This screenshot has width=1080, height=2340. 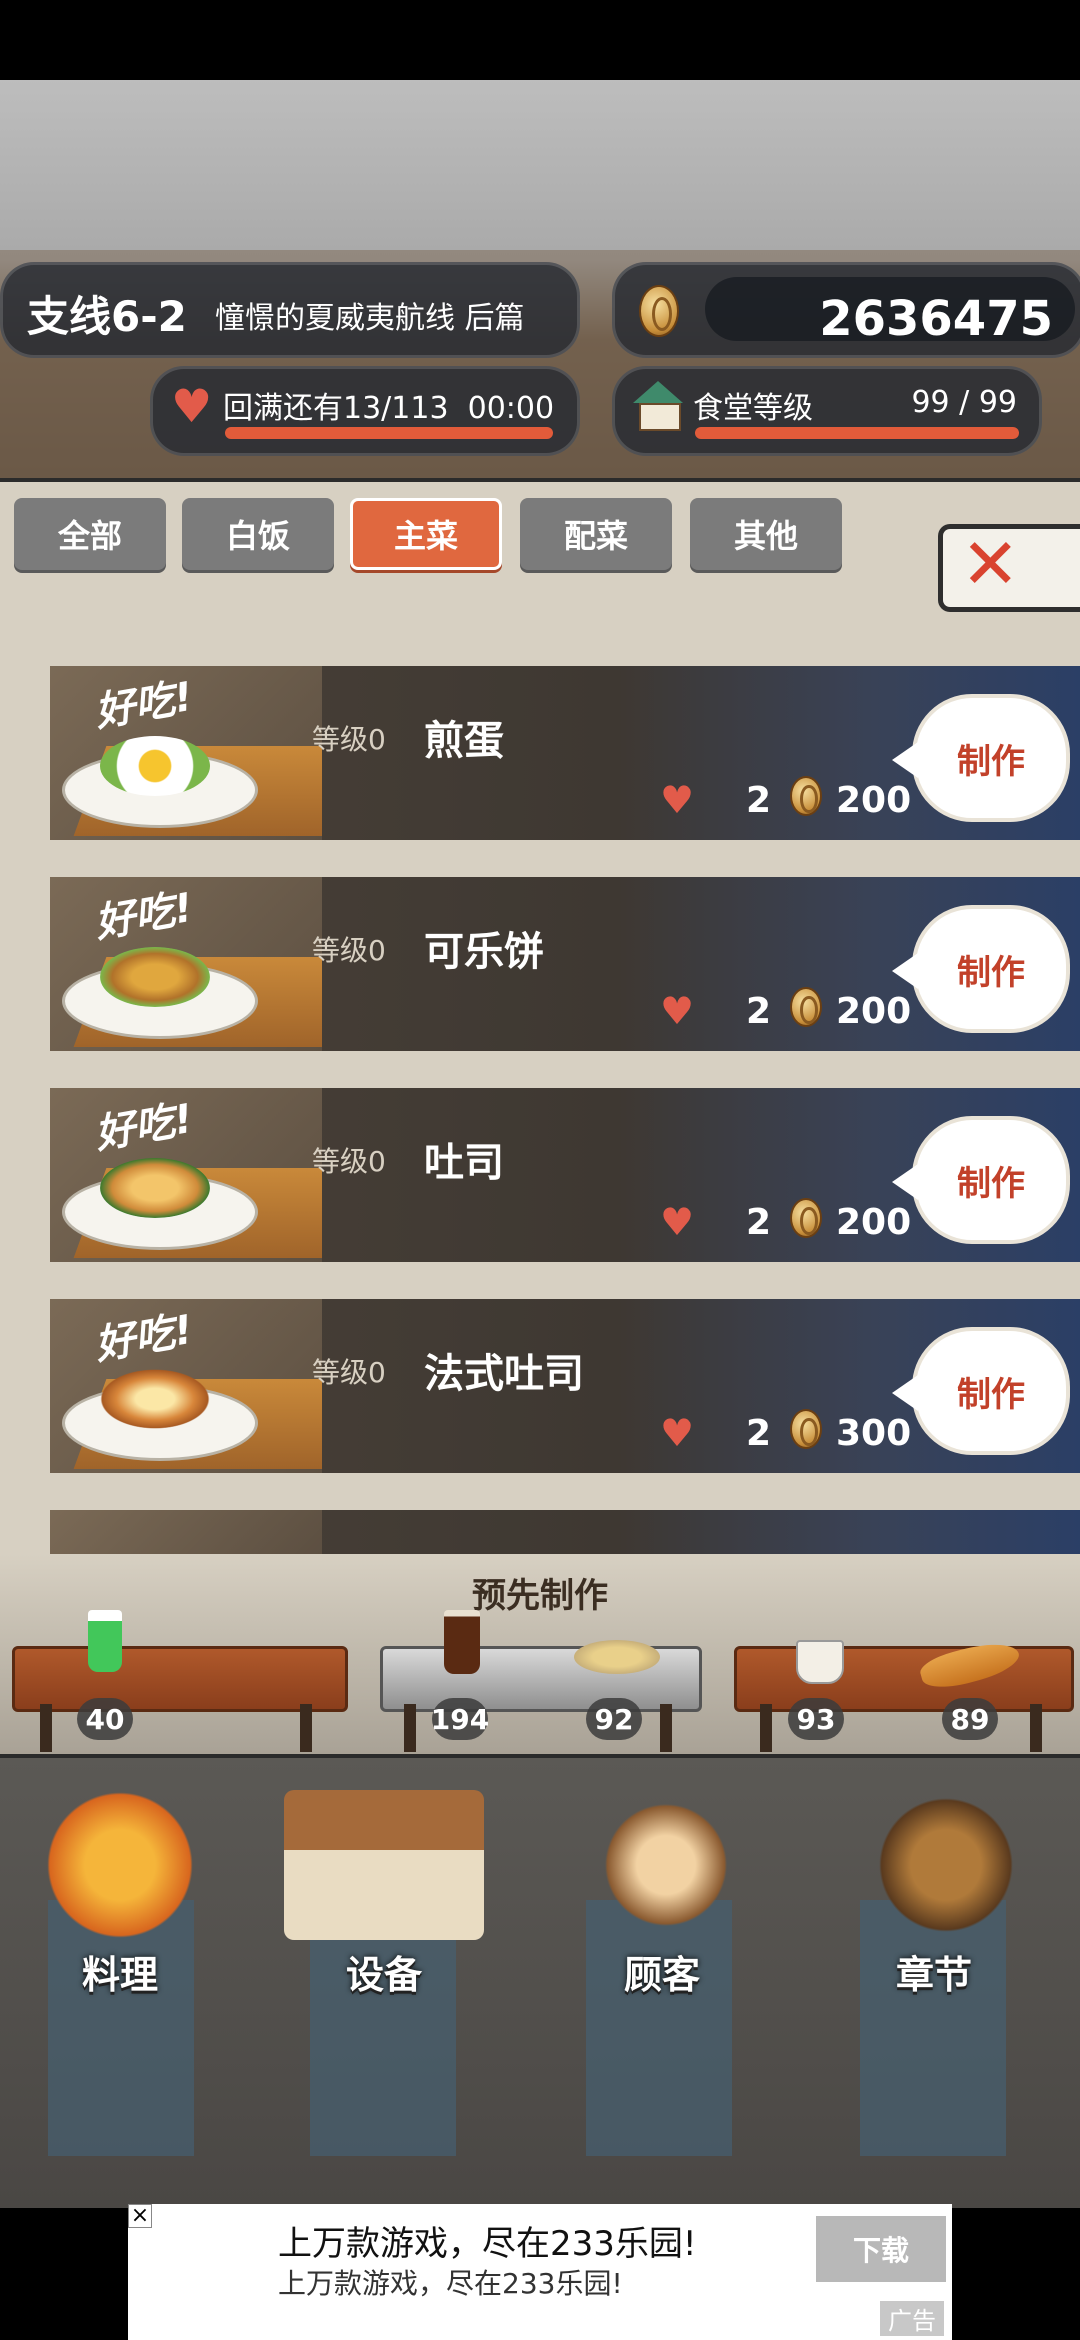 What do you see at coordinates (874, 1433) in the screenshot?
I see `recipe-price: 300` at bounding box center [874, 1433].